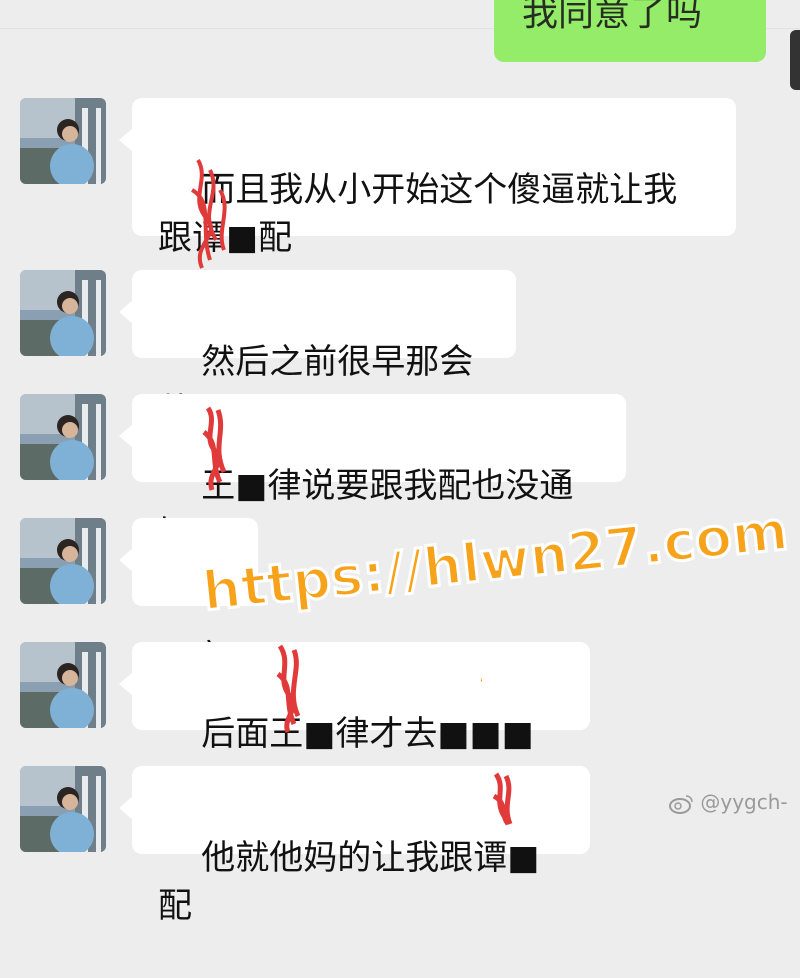 This screenshot has height=978, width=800. I want to click on sent-message-text: 我同意了吗, so click(612, 17).